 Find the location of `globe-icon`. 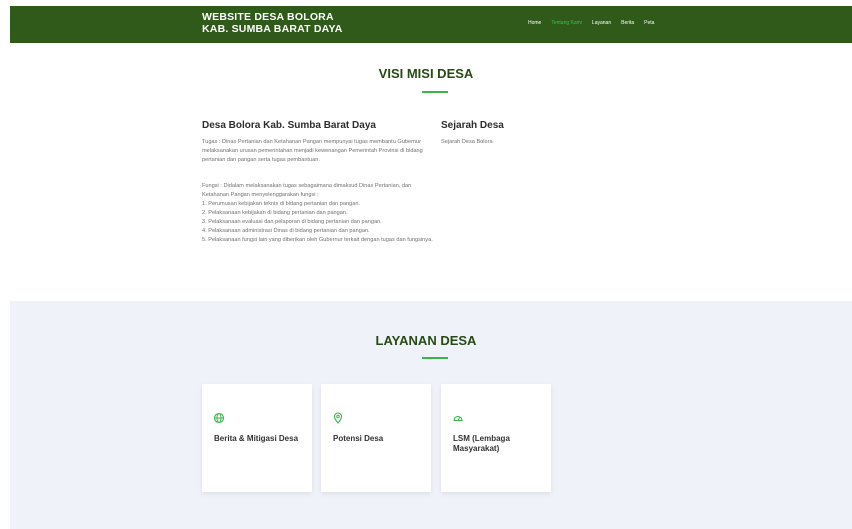

globe-icon is located at coordinates (219, 418).